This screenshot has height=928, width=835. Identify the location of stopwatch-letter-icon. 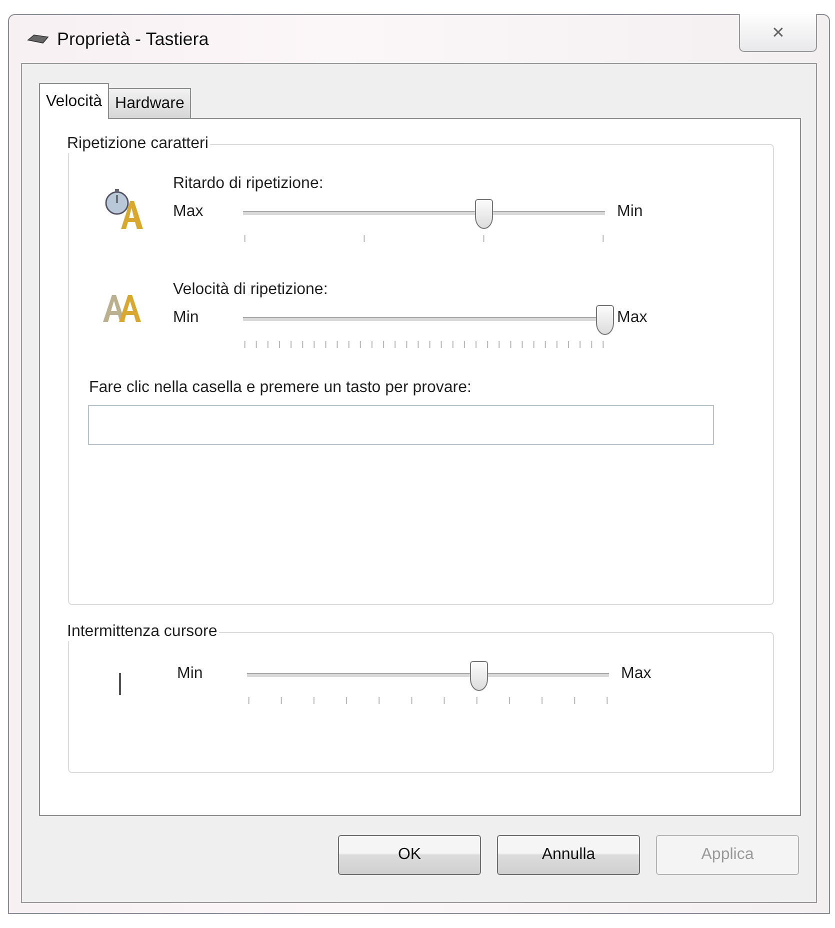
(123, 209).